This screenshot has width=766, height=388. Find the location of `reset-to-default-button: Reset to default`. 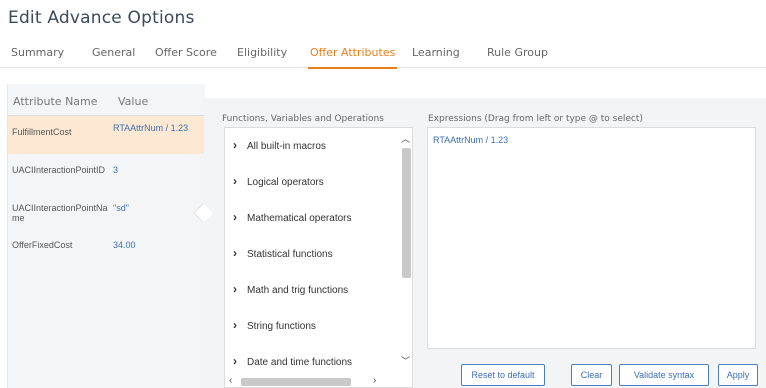

reset-to-default-button: Reset to default is located at coordinates (503, 375).